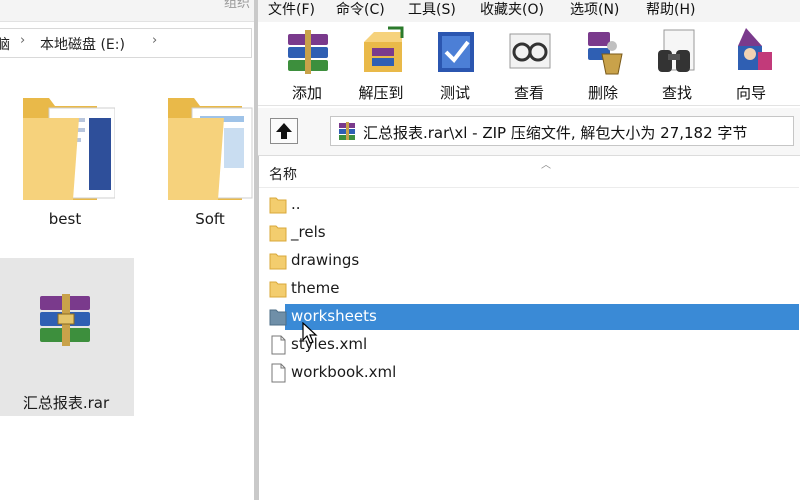  What do you see at coordinates (594, 10) in the screenshot?
I see `menu-options: 选项(N)` at bounding box center [594, 10].